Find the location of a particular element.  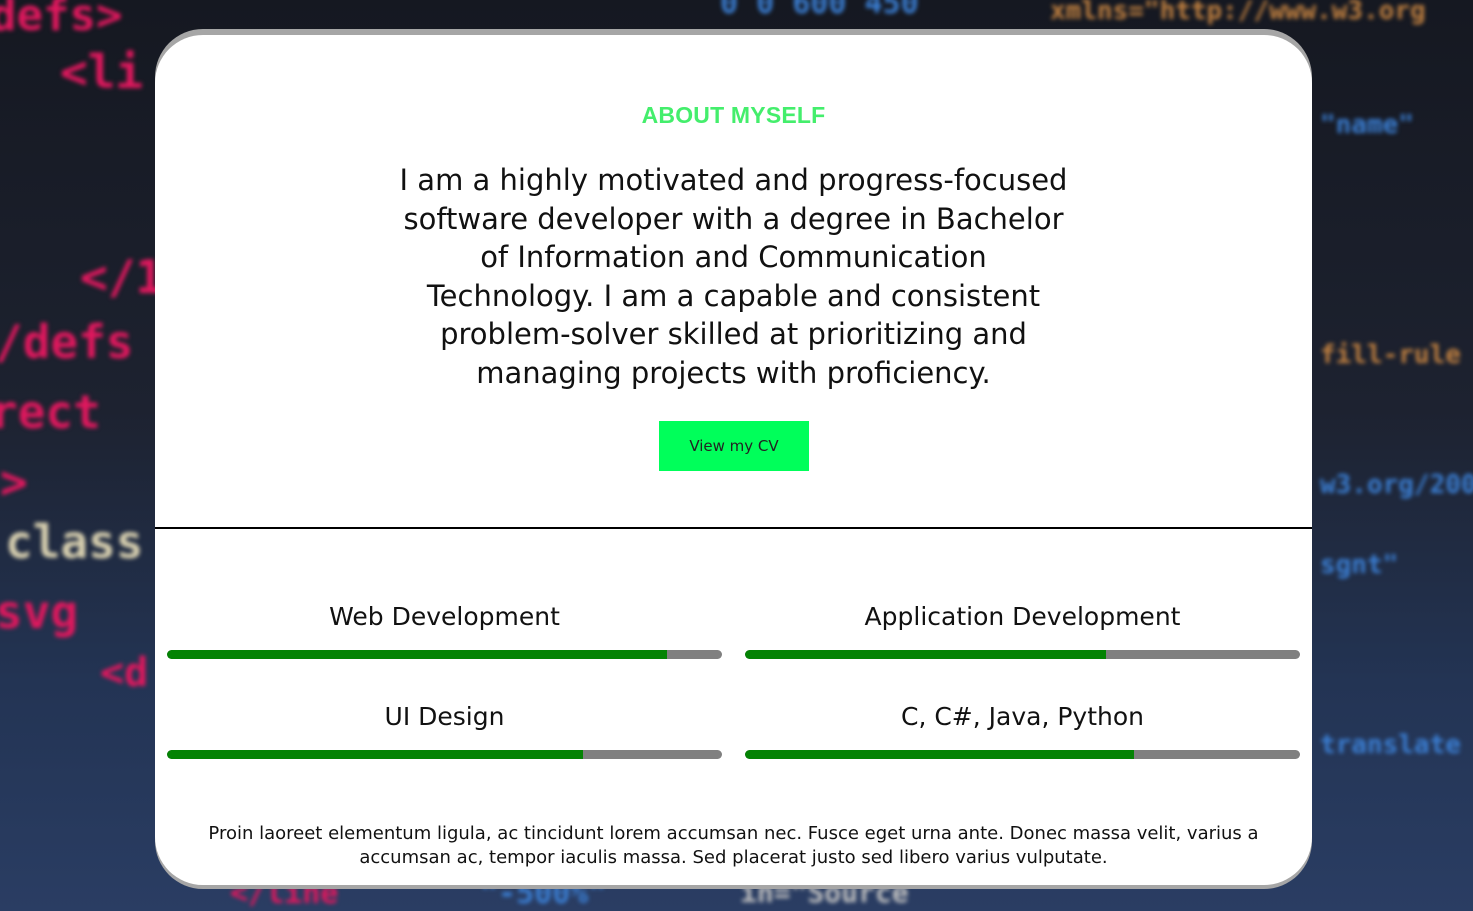

skill-web-development: Web Development is located at coordinates (444, 628).